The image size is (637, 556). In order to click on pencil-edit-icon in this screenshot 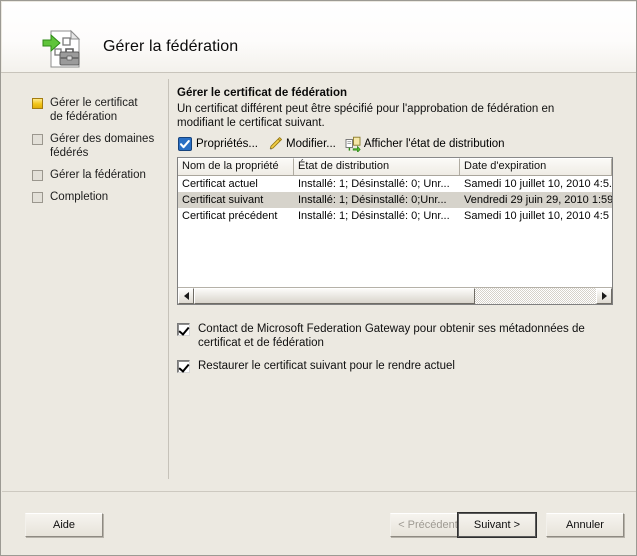, I will do `click(275, 144)`.